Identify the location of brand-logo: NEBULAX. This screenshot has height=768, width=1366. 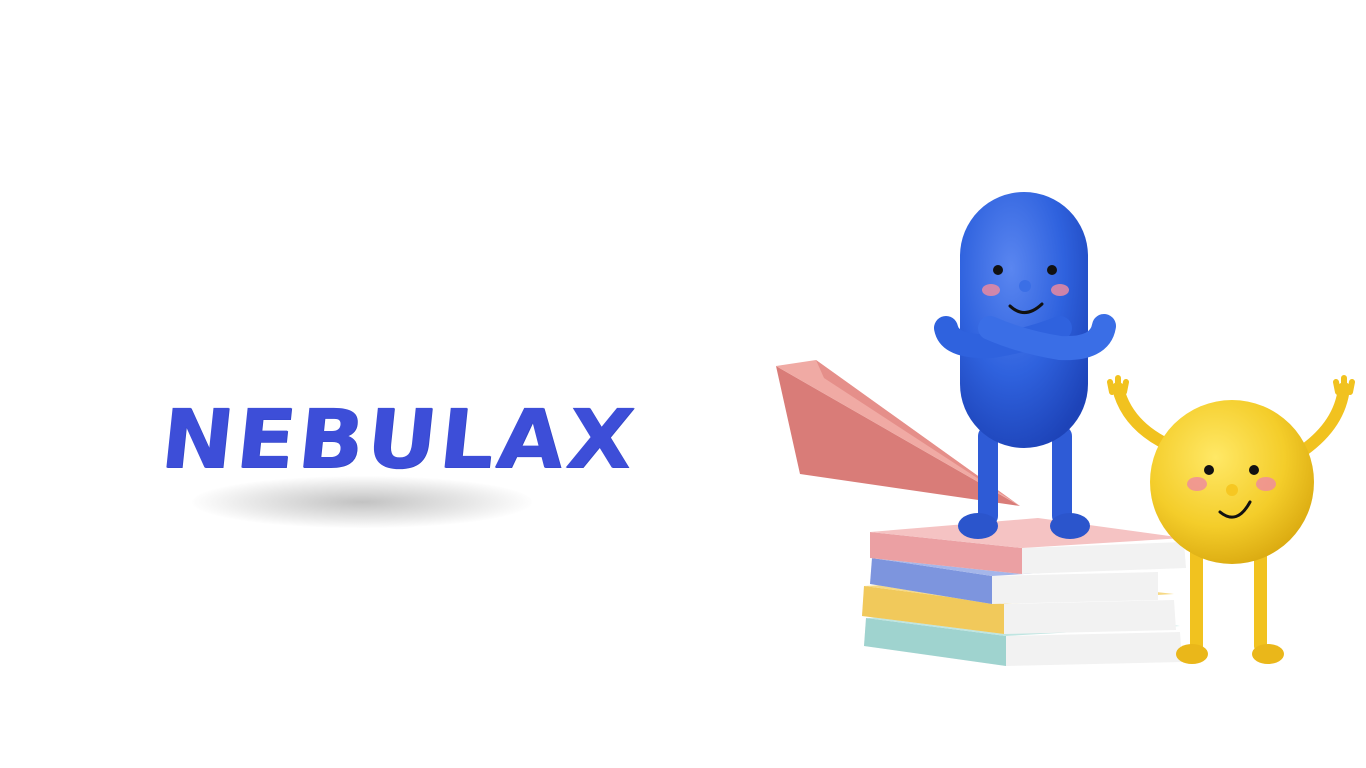
(398, 464).